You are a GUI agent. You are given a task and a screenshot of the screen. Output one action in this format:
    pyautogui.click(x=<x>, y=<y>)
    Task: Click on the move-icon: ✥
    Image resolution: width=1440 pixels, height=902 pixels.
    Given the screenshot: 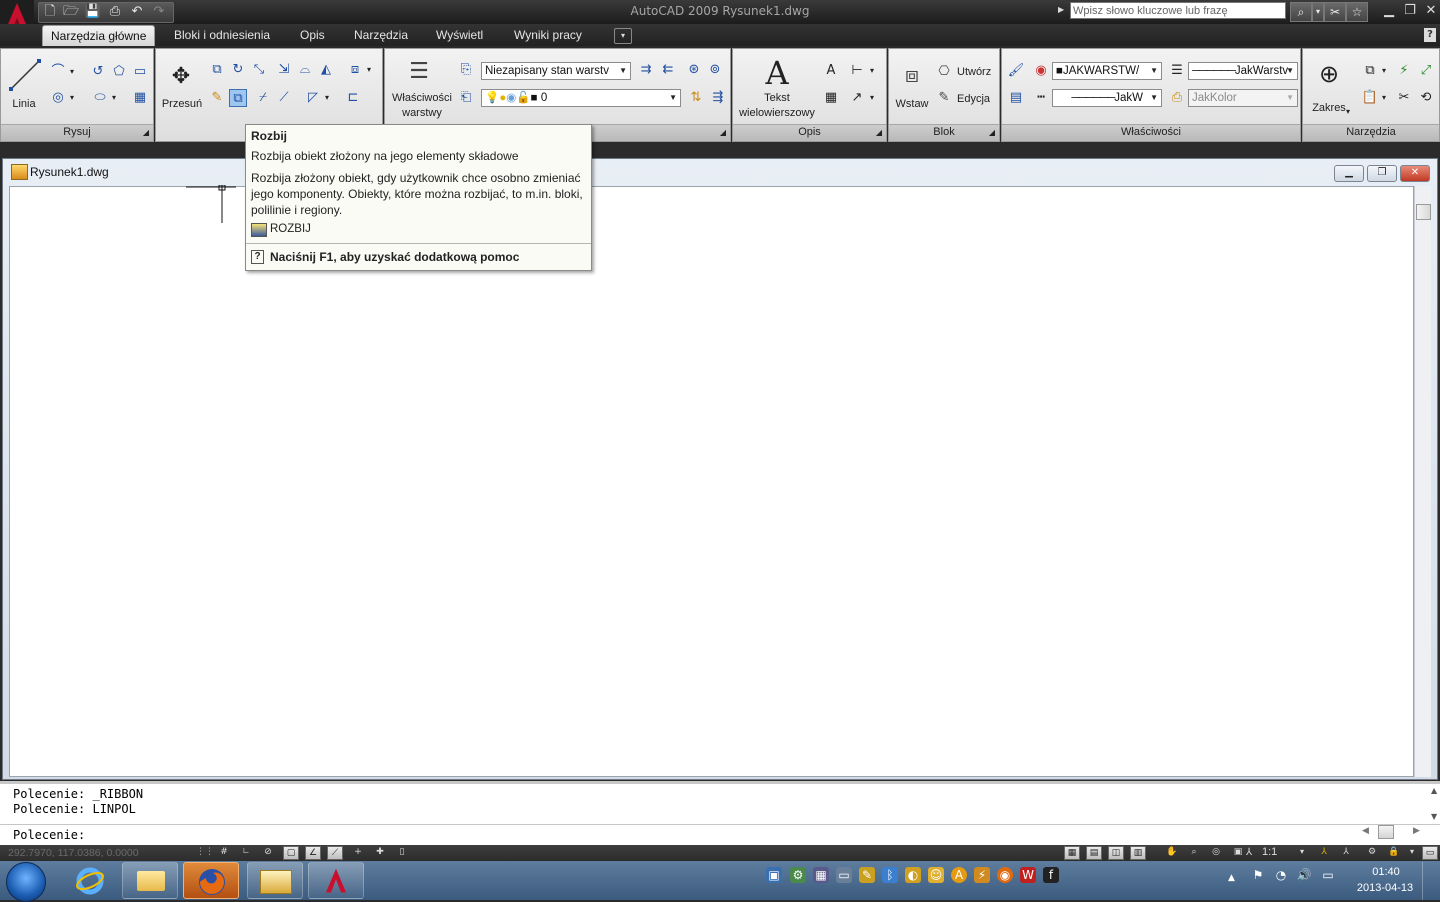 What is the action you would take?
    pyautogui.click(x=181, y=77)
    